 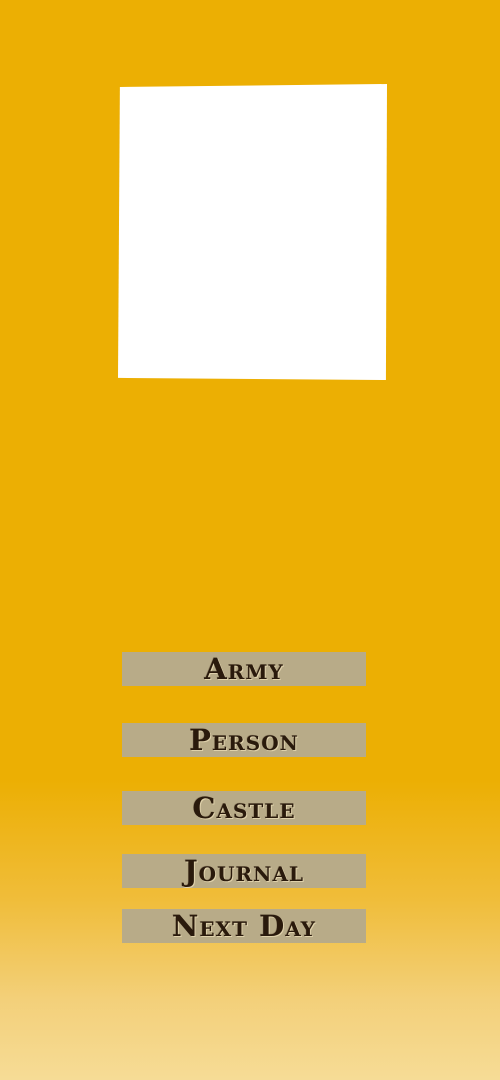 I want to click on journal-button: Journal, so click(x=244, y=871).